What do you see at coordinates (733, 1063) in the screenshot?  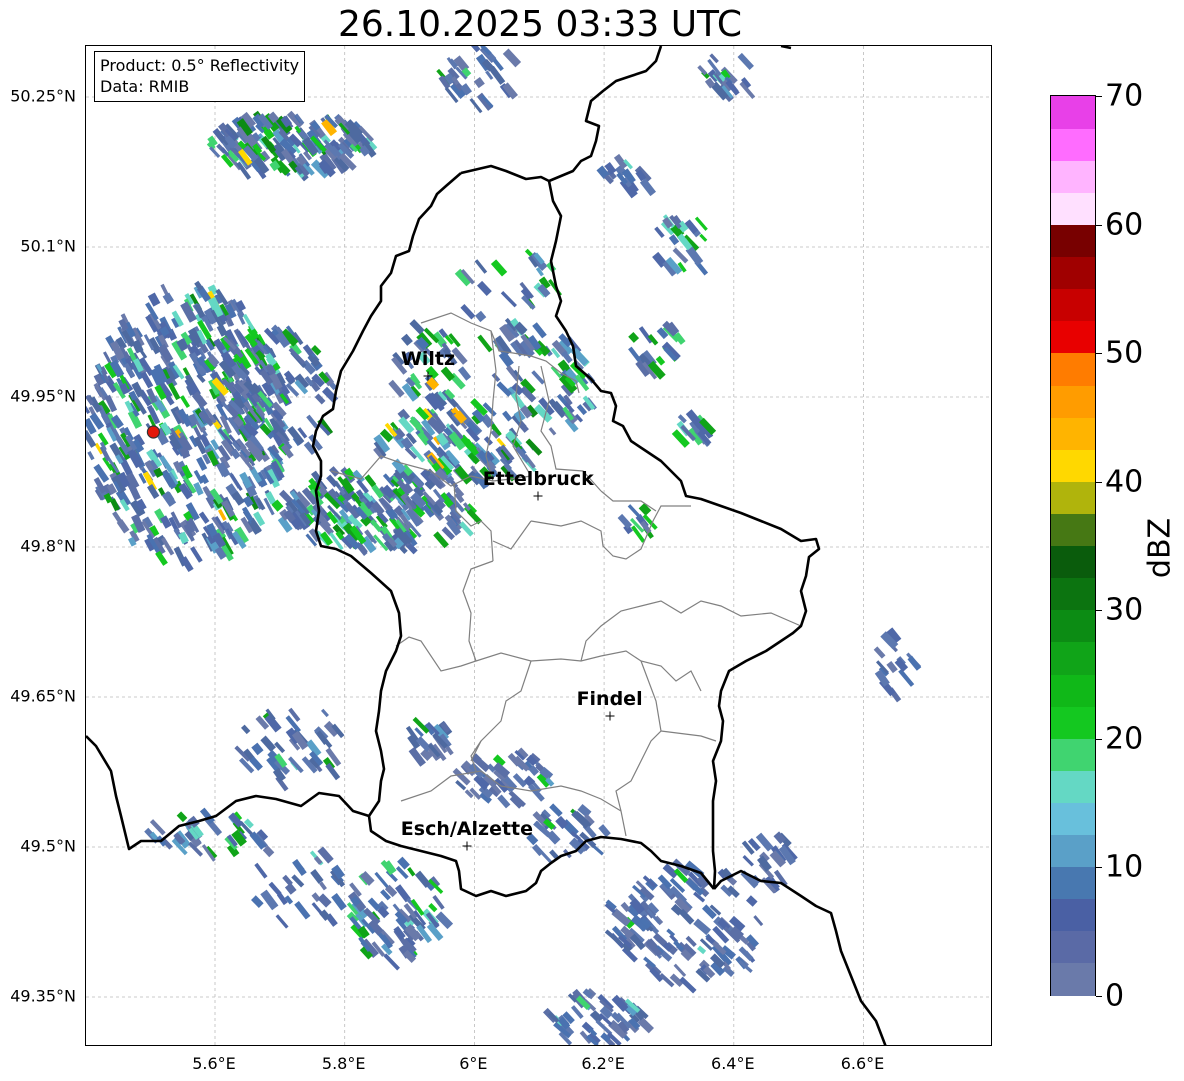 I see `lon-tick-label: 6.4°E` at bounding box center [733, 1063].